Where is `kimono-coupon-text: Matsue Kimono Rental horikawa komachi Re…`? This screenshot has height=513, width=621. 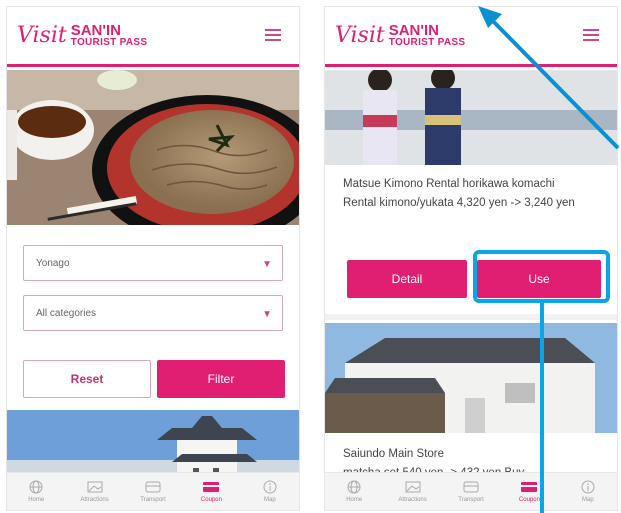
kimono-coupon-text: Matsue Kimono Rental horikawa komachi Re… is located at coordinates (473, 194).